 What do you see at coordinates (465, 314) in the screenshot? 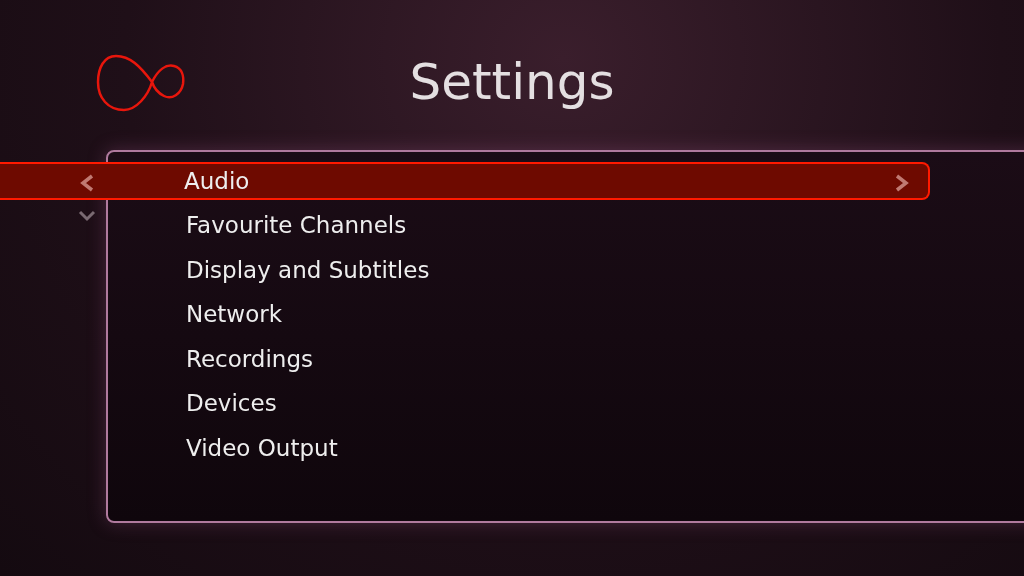
I see `menu-item: Network` at bounding box center [465, 314].